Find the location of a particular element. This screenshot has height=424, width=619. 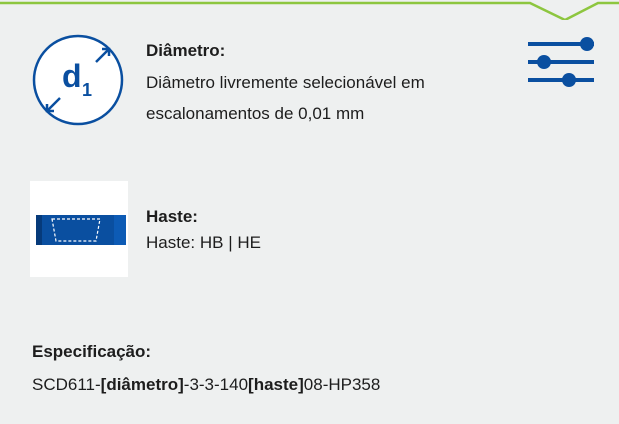

diameter-icon-subscript: 1 is located at coordinates (87, 90).